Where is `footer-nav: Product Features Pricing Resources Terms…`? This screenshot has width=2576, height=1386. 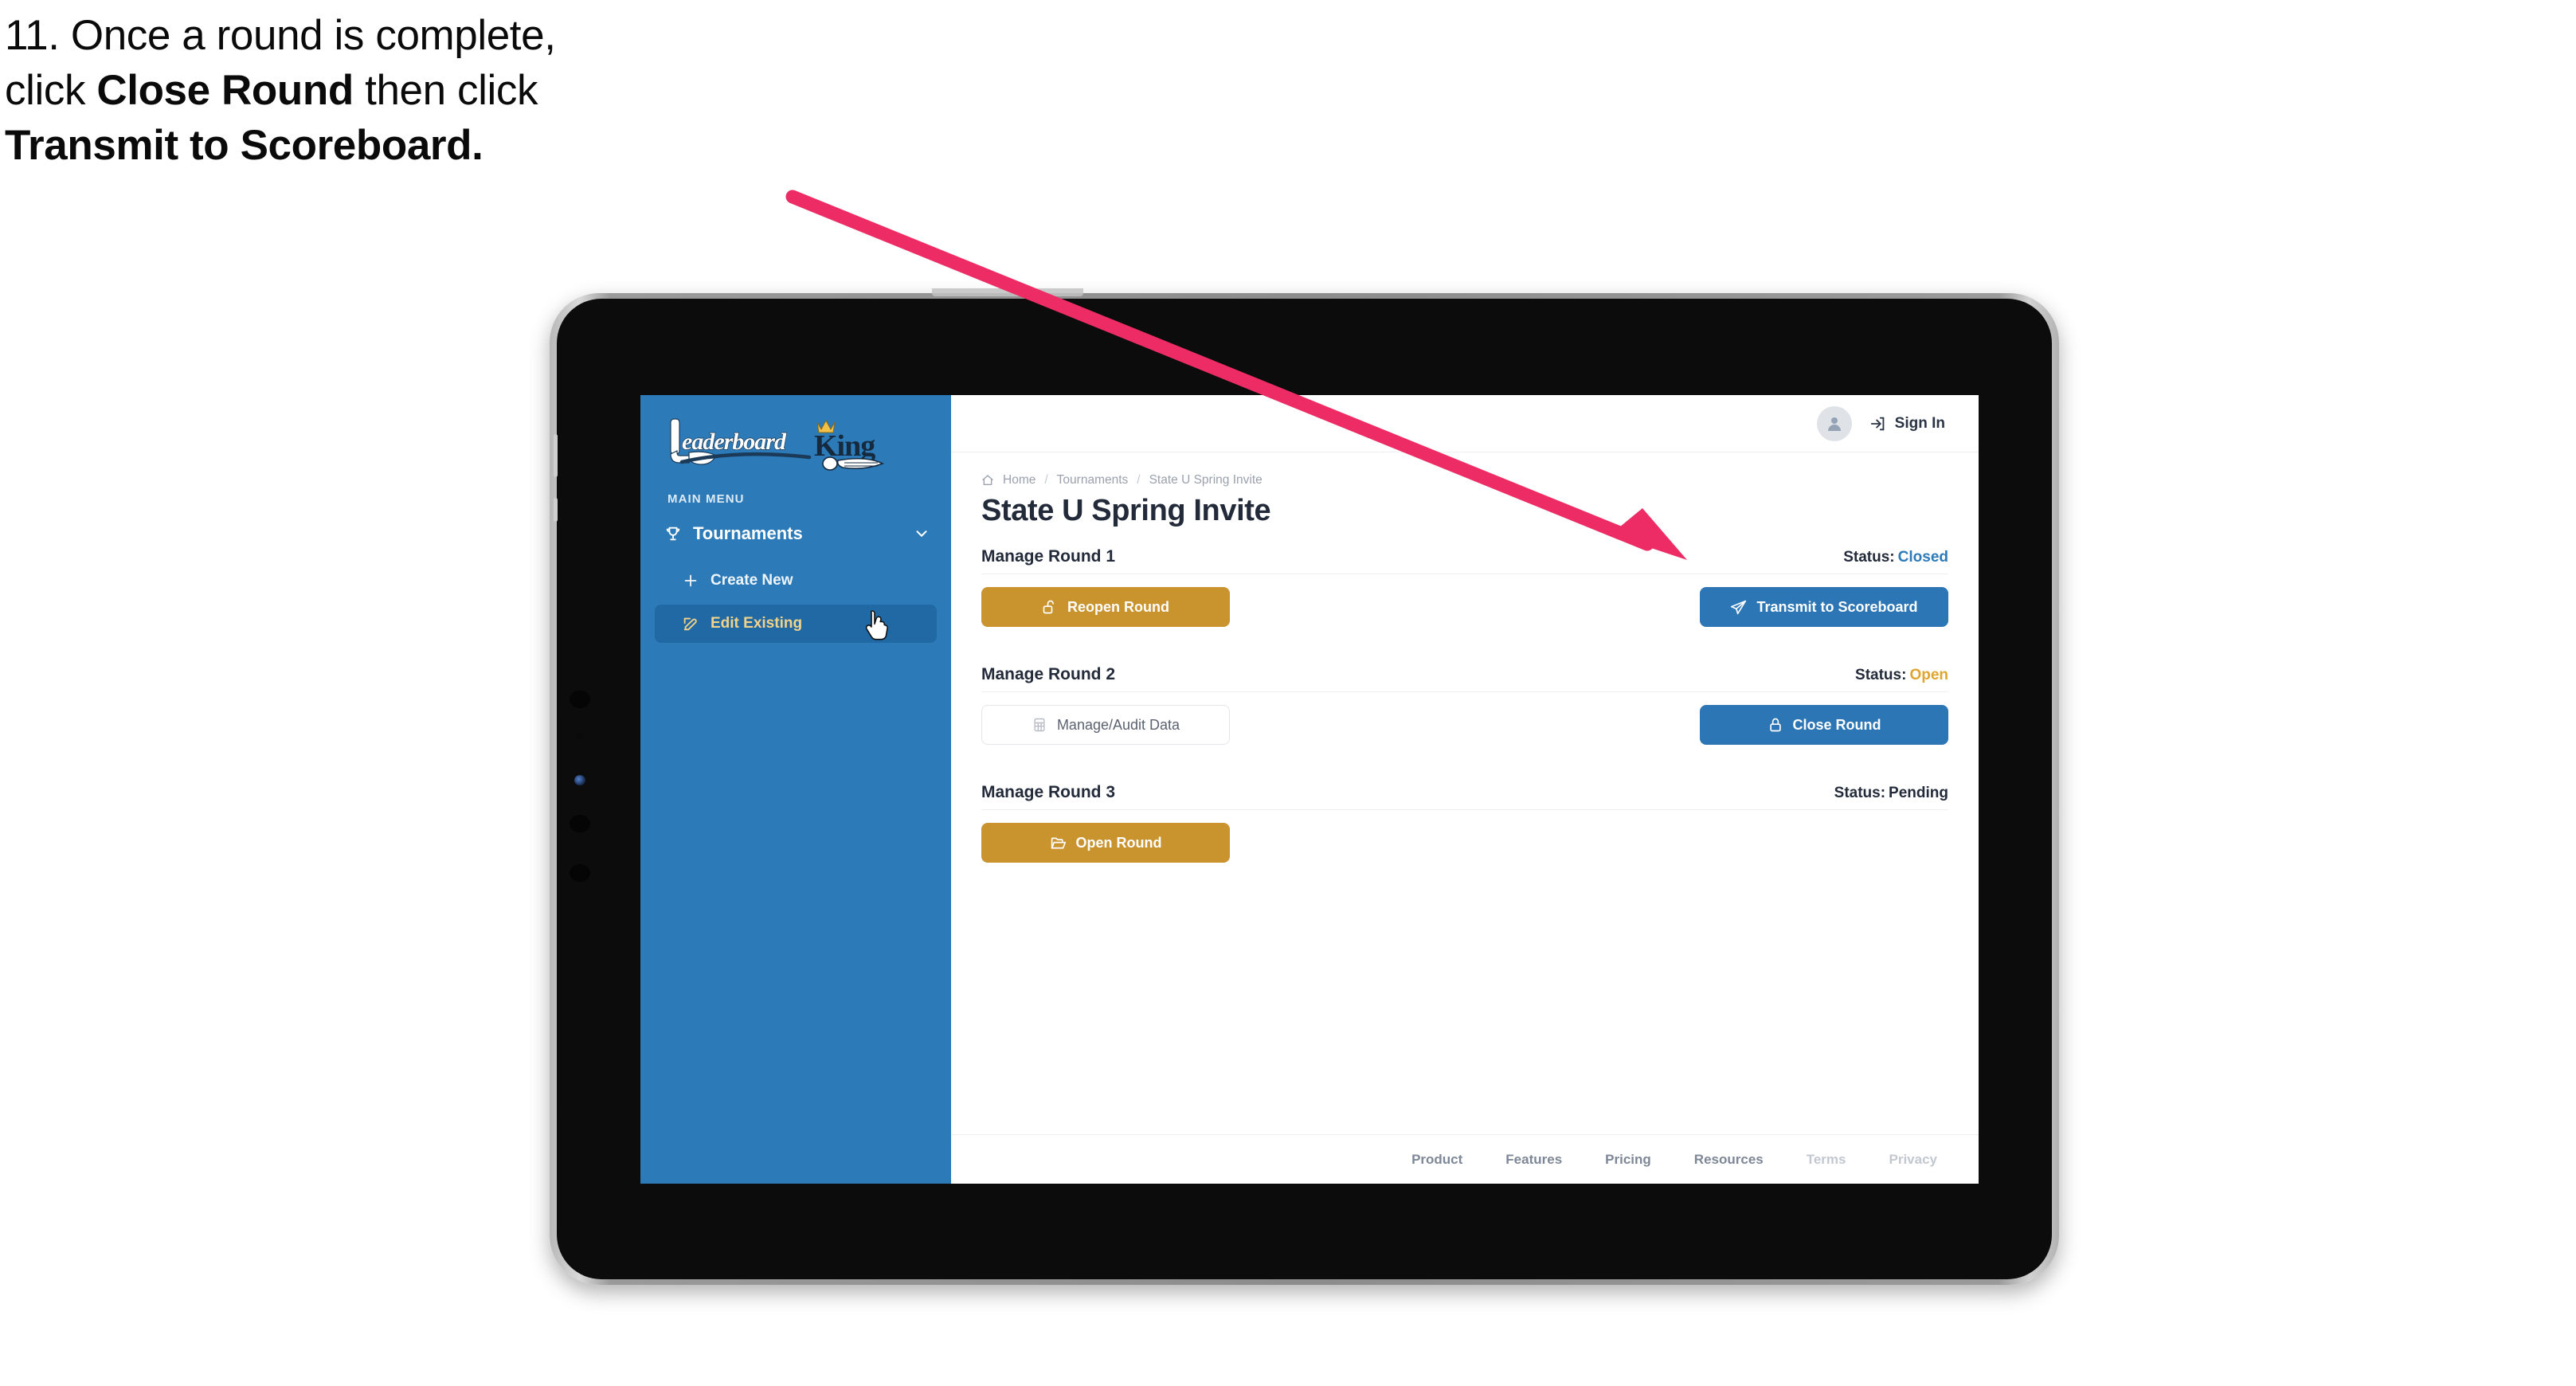 footer-nav: Product Features Pricing Resources Terms… is located at coordinates (1465, 1159).